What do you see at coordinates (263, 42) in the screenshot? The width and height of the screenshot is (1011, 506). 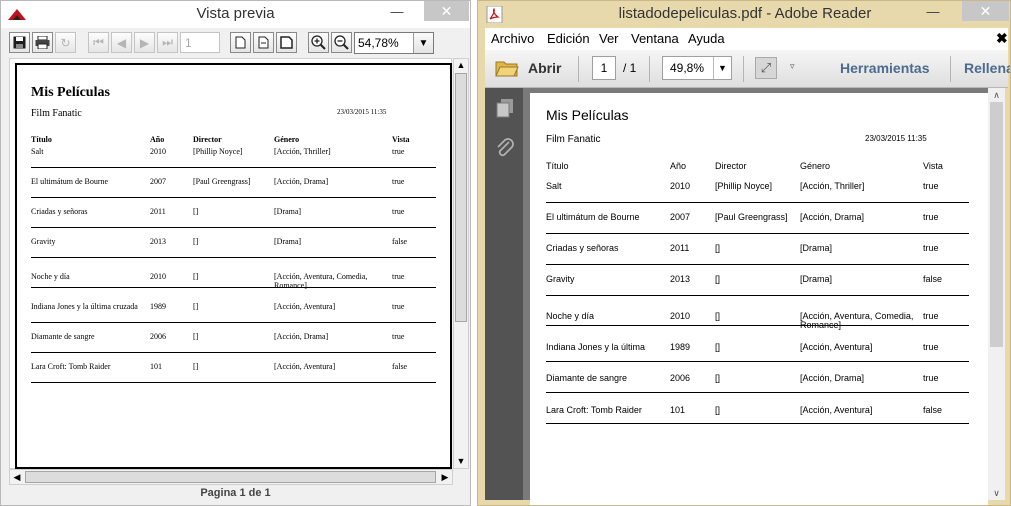 I see `page-width-button` at bounding box center [263, 42].